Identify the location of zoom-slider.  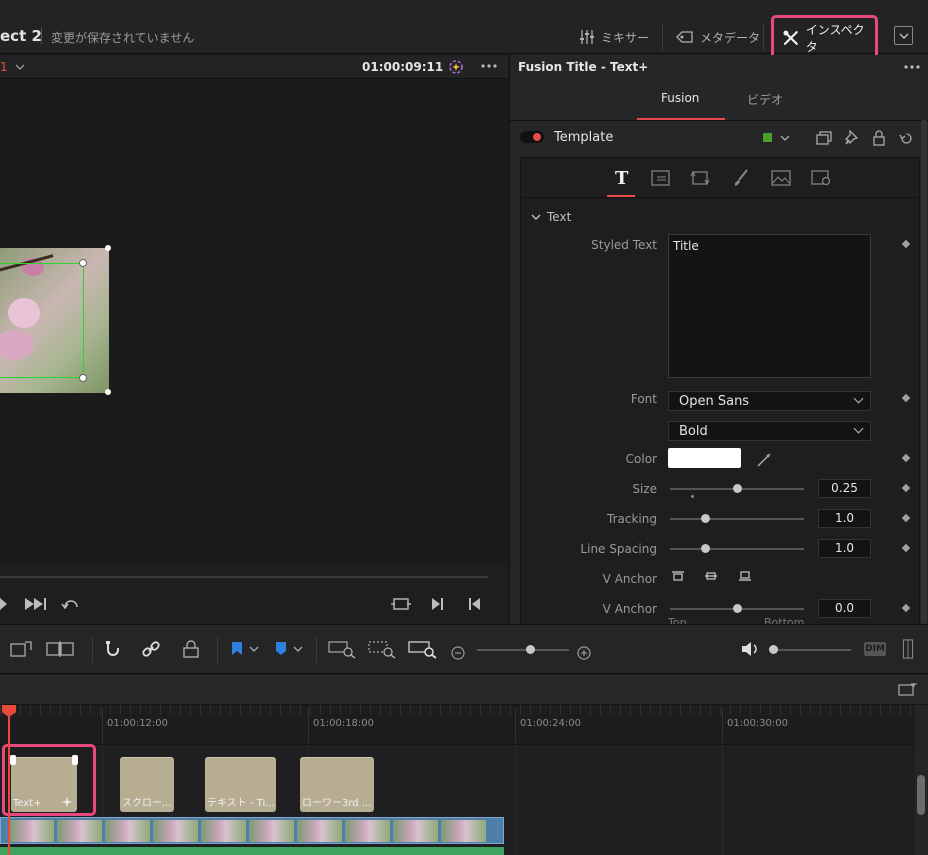
(523, 650).